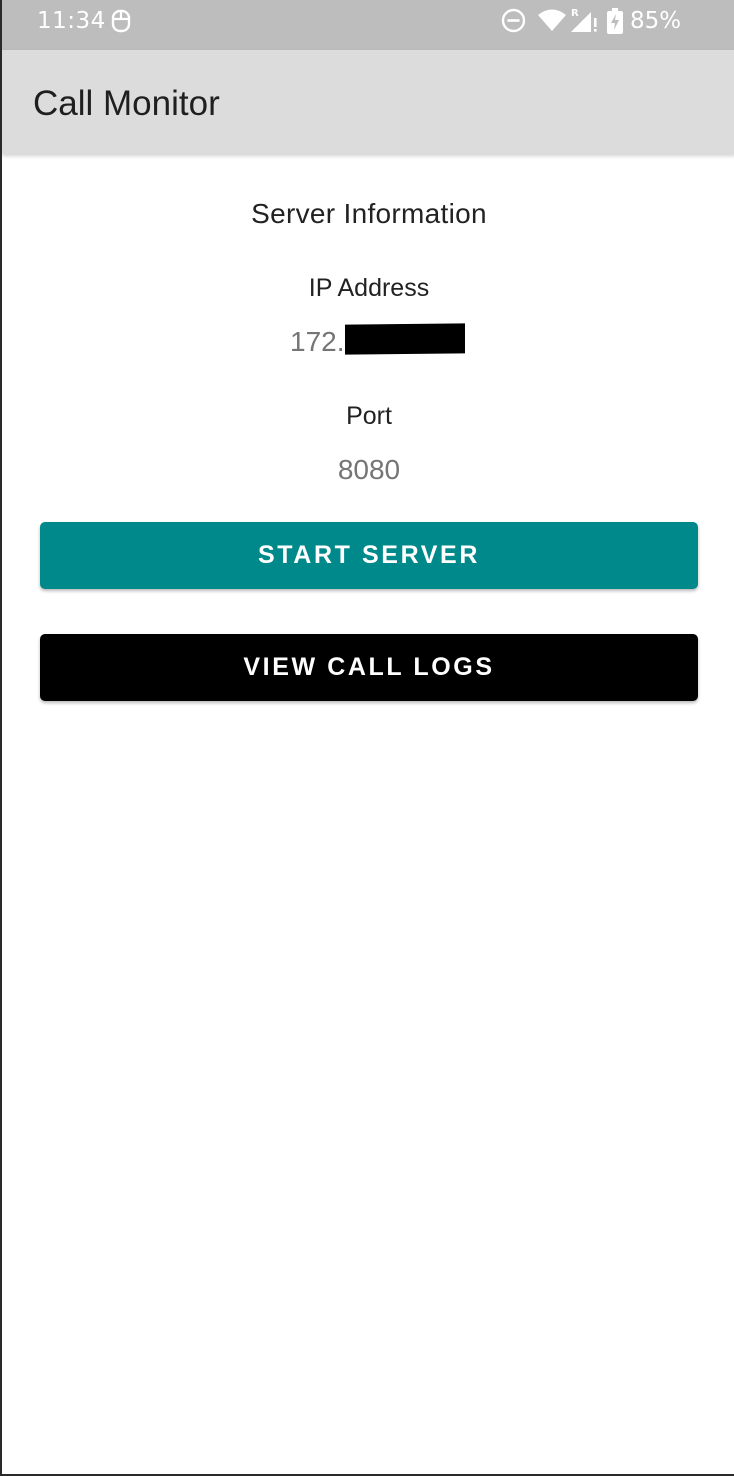 Image resolution: width=734 pixels, height=1476 pixels. I want to click on start-server-button: START SERVER, so click(369, 555).